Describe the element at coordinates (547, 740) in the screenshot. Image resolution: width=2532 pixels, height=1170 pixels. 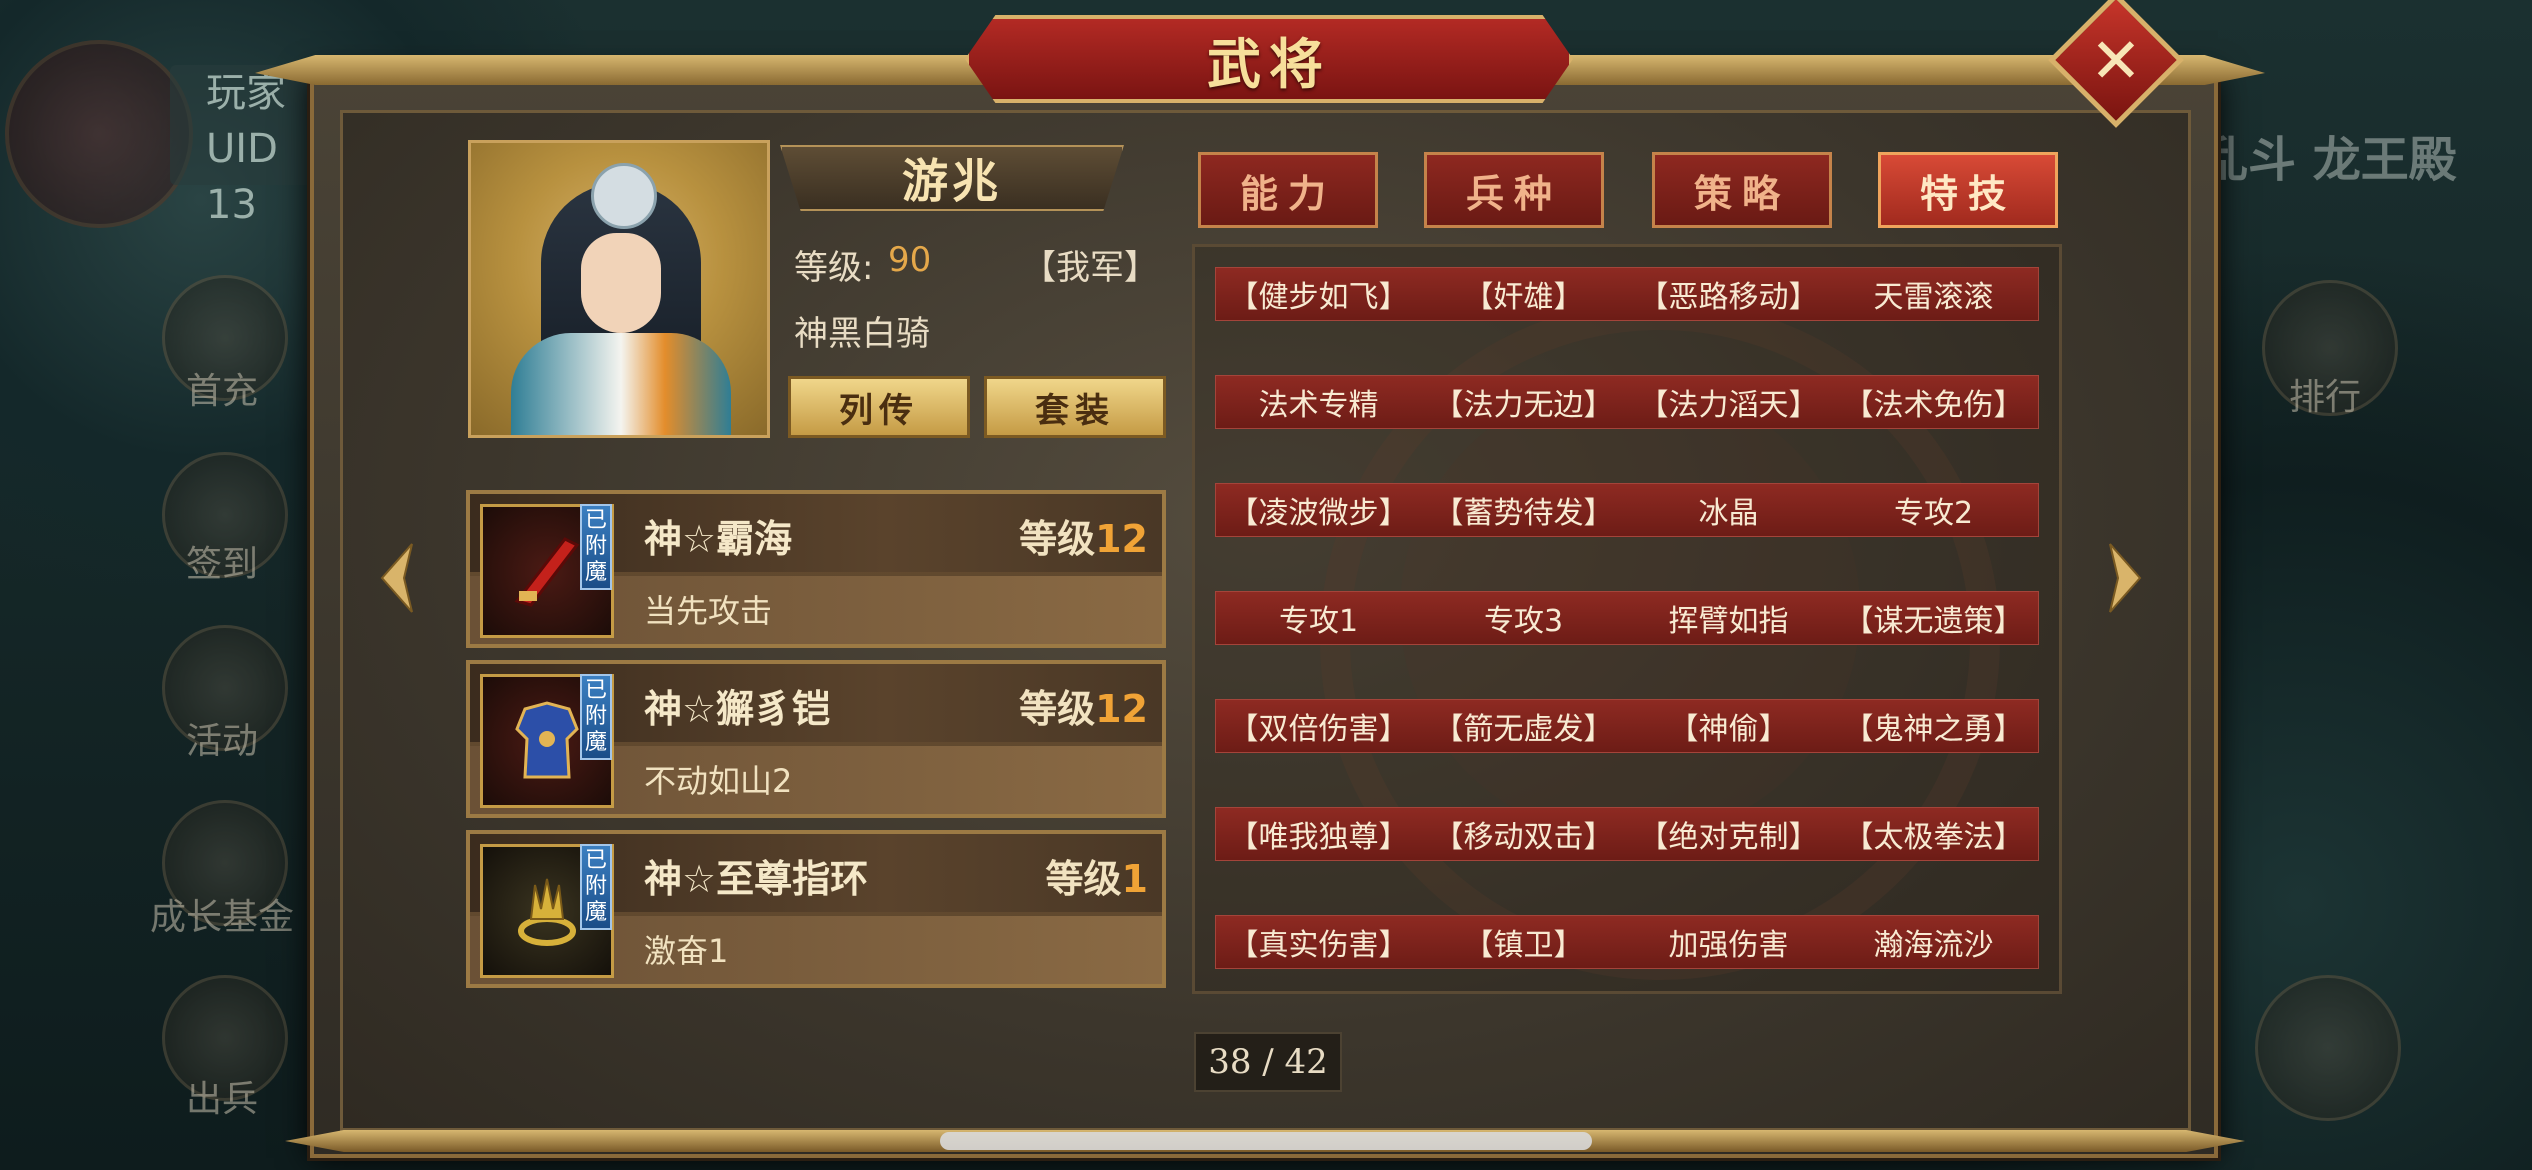
I see `armor-icon` at that location.